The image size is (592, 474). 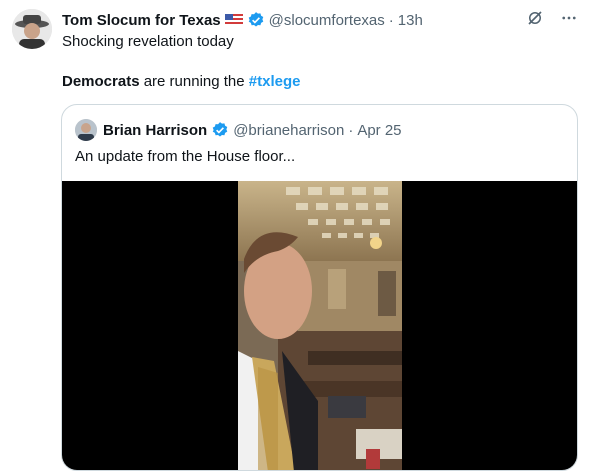 What do you see at coordinates (275, 81) in the screenshot?
I see `hashtag-link: #txlege` at bounding box center [275, 81].